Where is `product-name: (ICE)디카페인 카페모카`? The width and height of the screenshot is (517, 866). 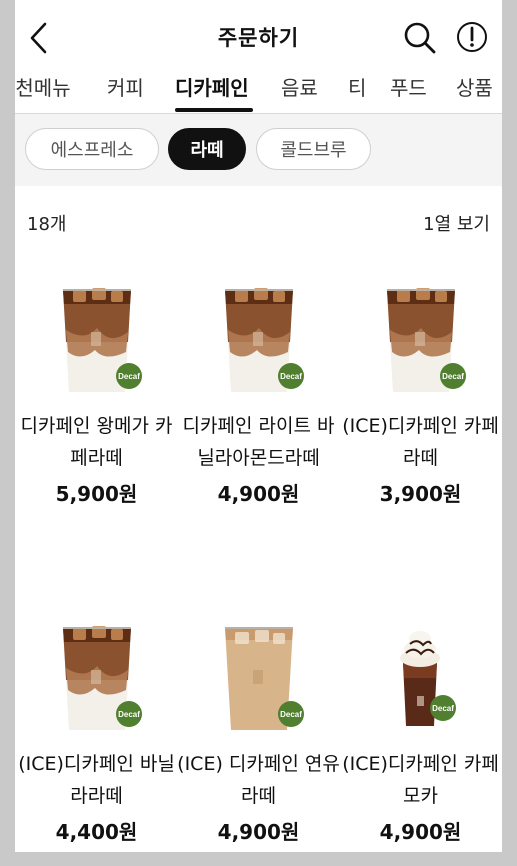
product-name: (ICE)디카페인 카페모카 is located at coordinates (420, 780).